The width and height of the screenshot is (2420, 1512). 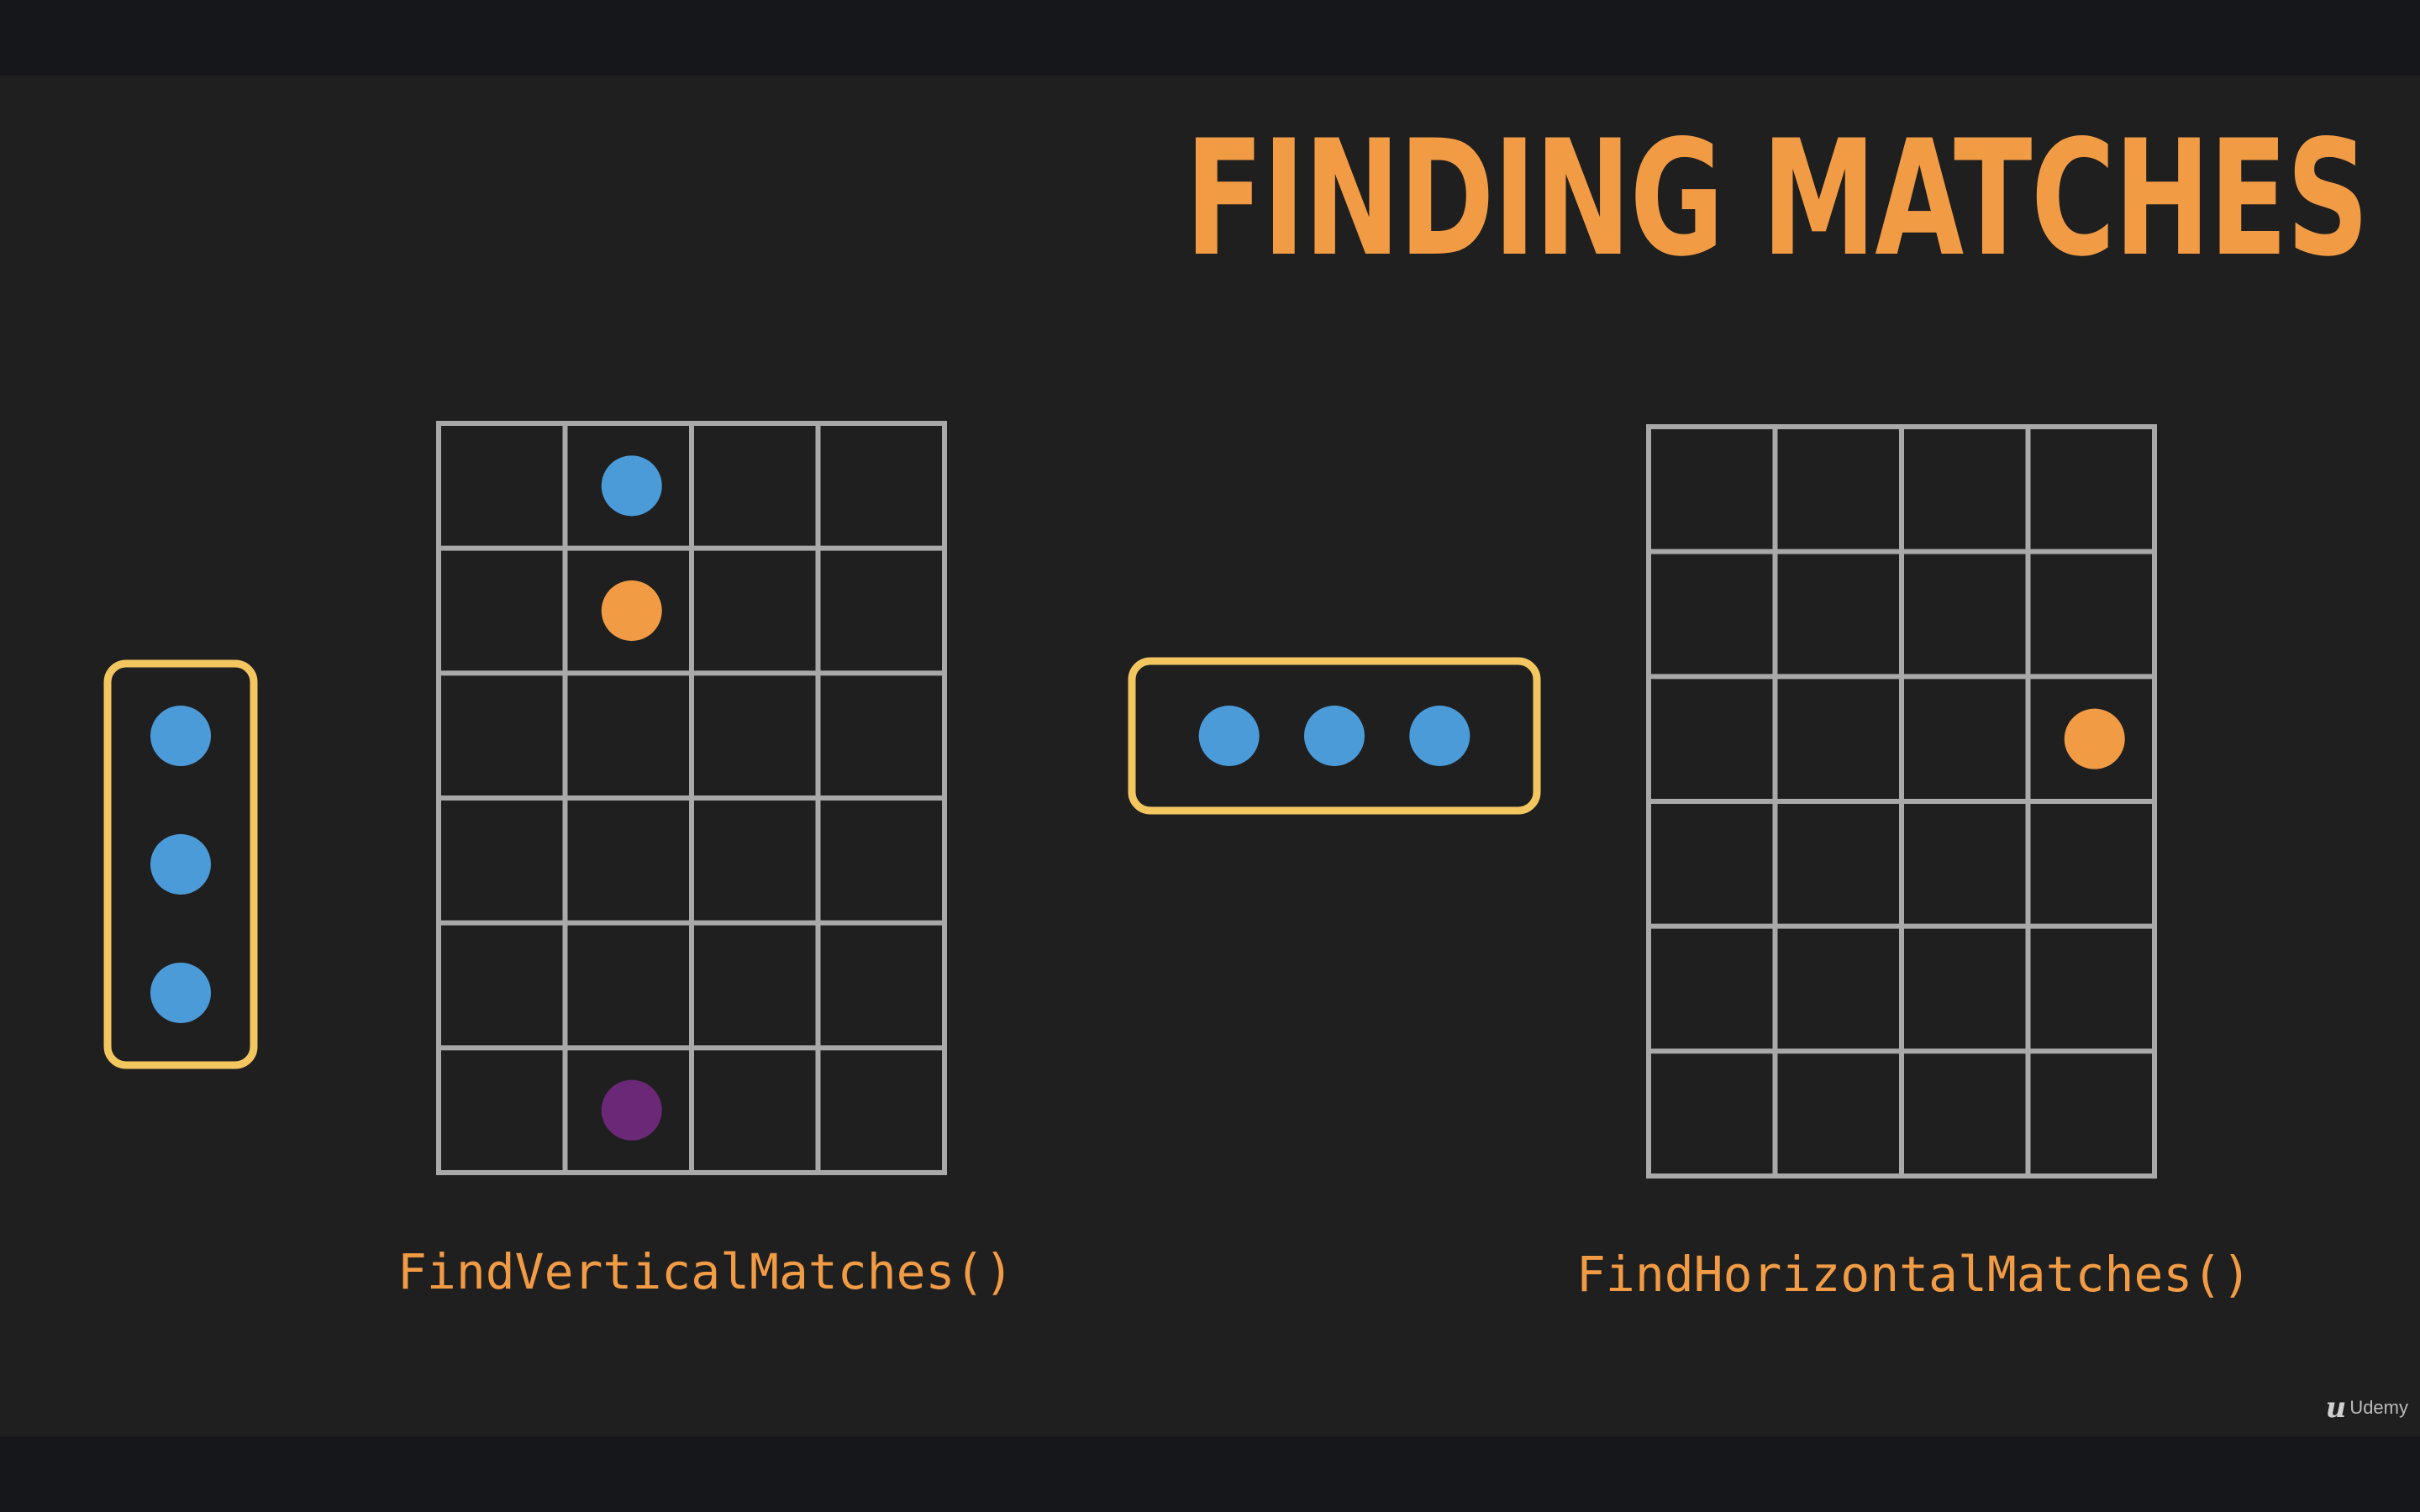 What do you see at coordinates (2336, 1408) in the screenshot?
I see `udemy-logo-icon: u` at bounding box center [2336, 1408].